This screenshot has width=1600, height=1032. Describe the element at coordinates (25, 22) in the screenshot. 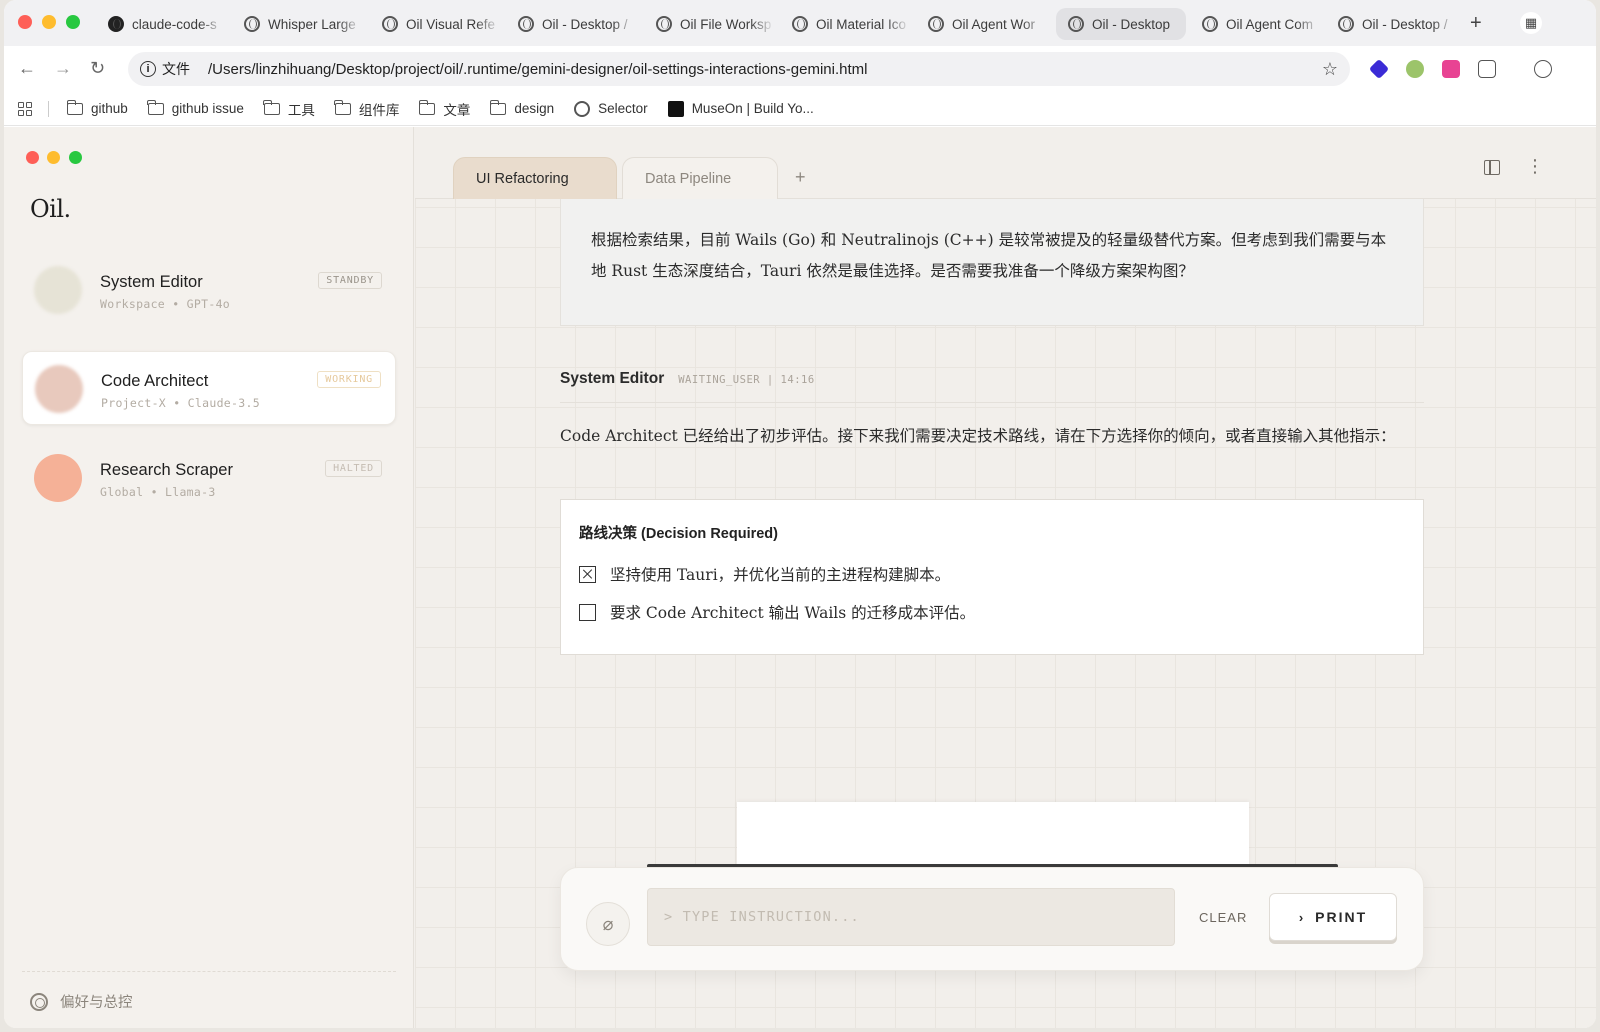

I see `close-window-button` at that location.